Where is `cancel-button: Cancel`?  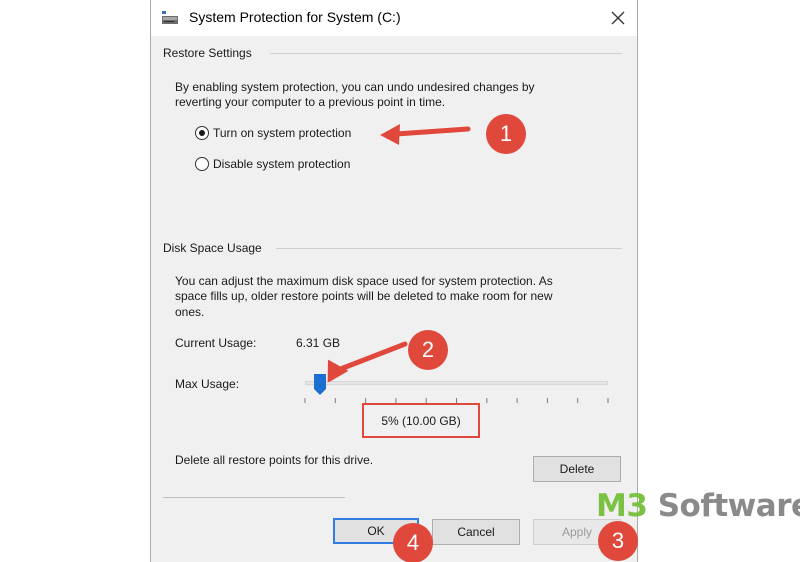
cancel-button: Cancel is located at coordinates (476, 532).